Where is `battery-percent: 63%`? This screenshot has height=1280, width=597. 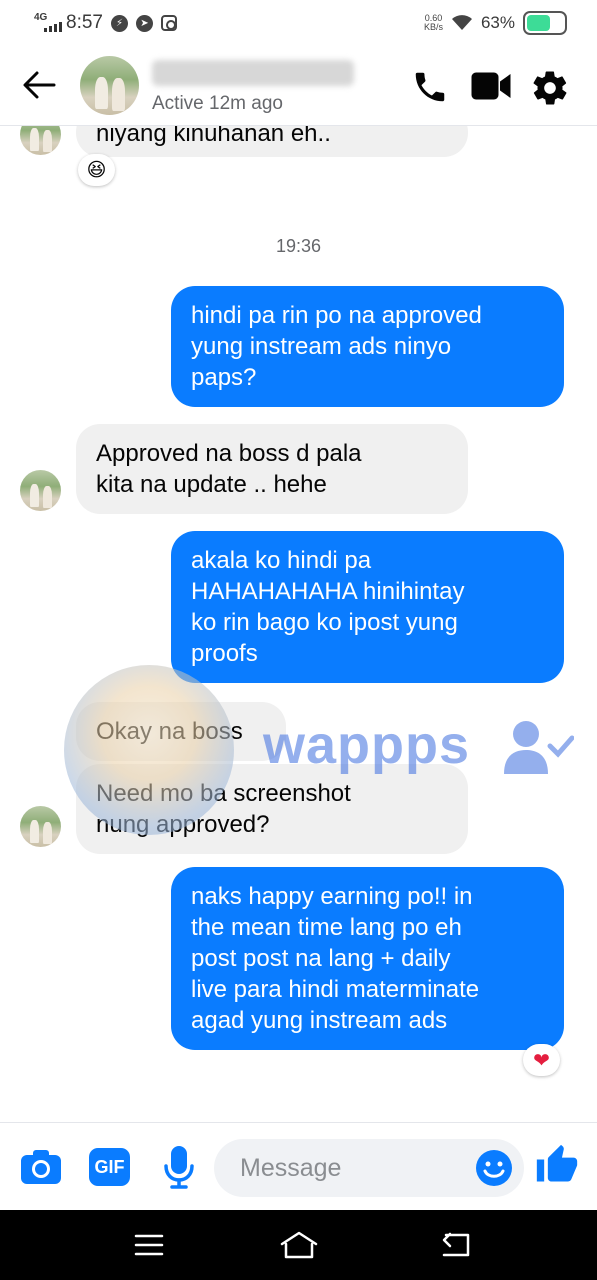
battery-percent: 63% is located at coordinates (497, 22).